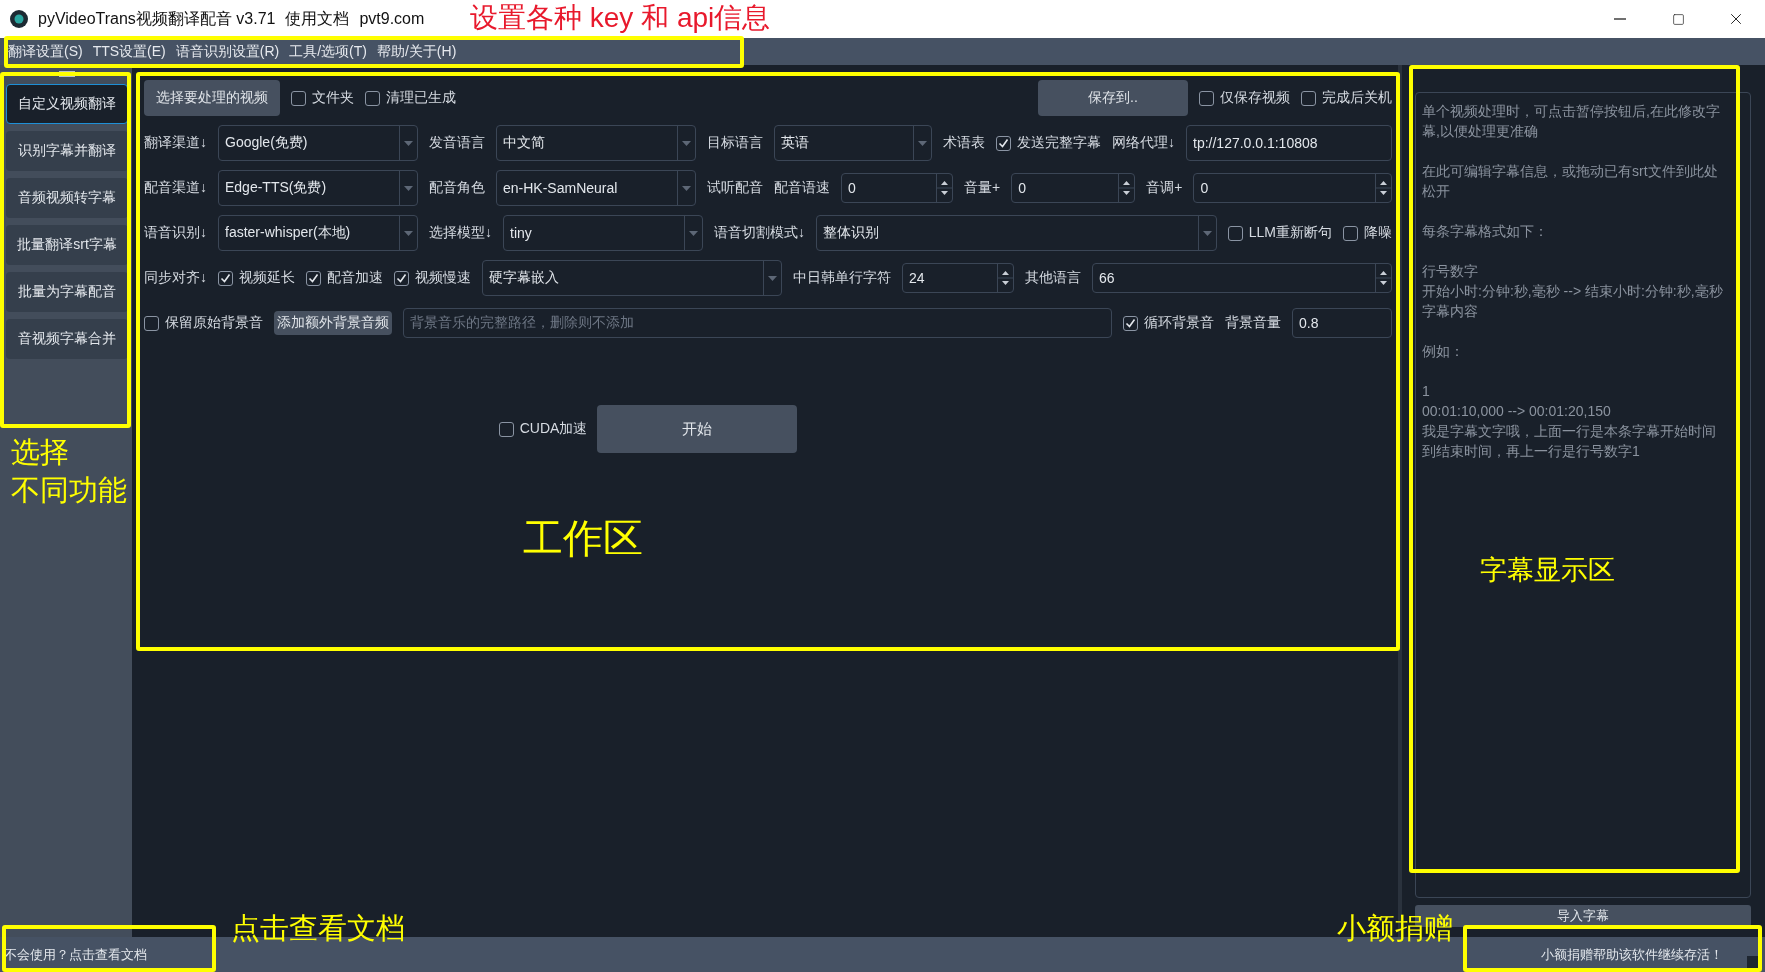 Image resolution: width=1765 pixels, height=972 pixels. I want to click on field-label: 目标语言, so click(735, 143).